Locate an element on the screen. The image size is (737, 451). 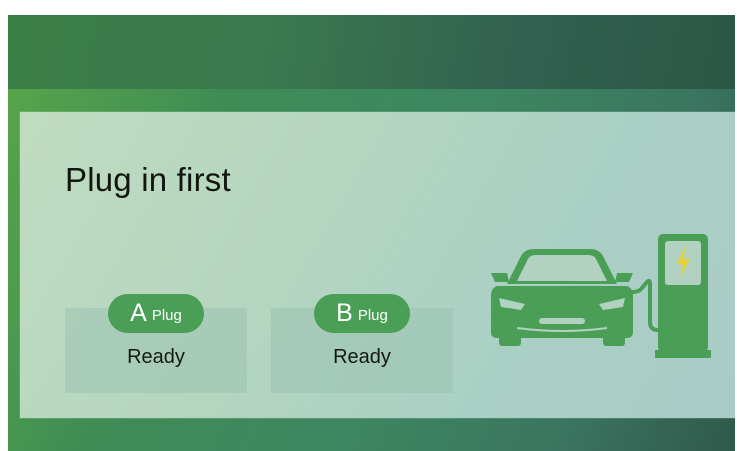
plug-a-status: Ready is located at coordinates (156, 357).